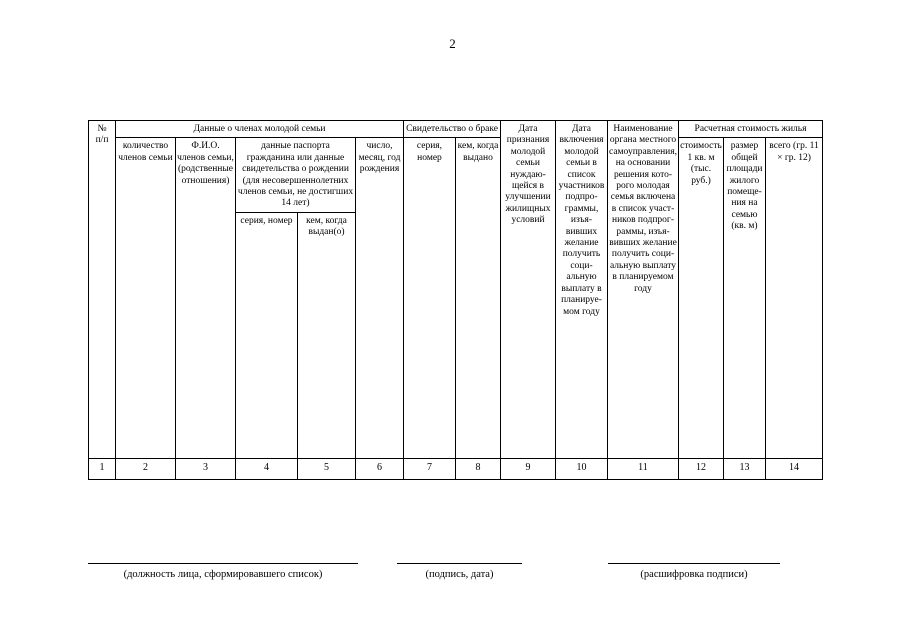 The width and height of the screenshot is (905, 640). Describe the element at coordinates (429, 468) in the screenshot. I see `column-number-cell: 7` at that location.